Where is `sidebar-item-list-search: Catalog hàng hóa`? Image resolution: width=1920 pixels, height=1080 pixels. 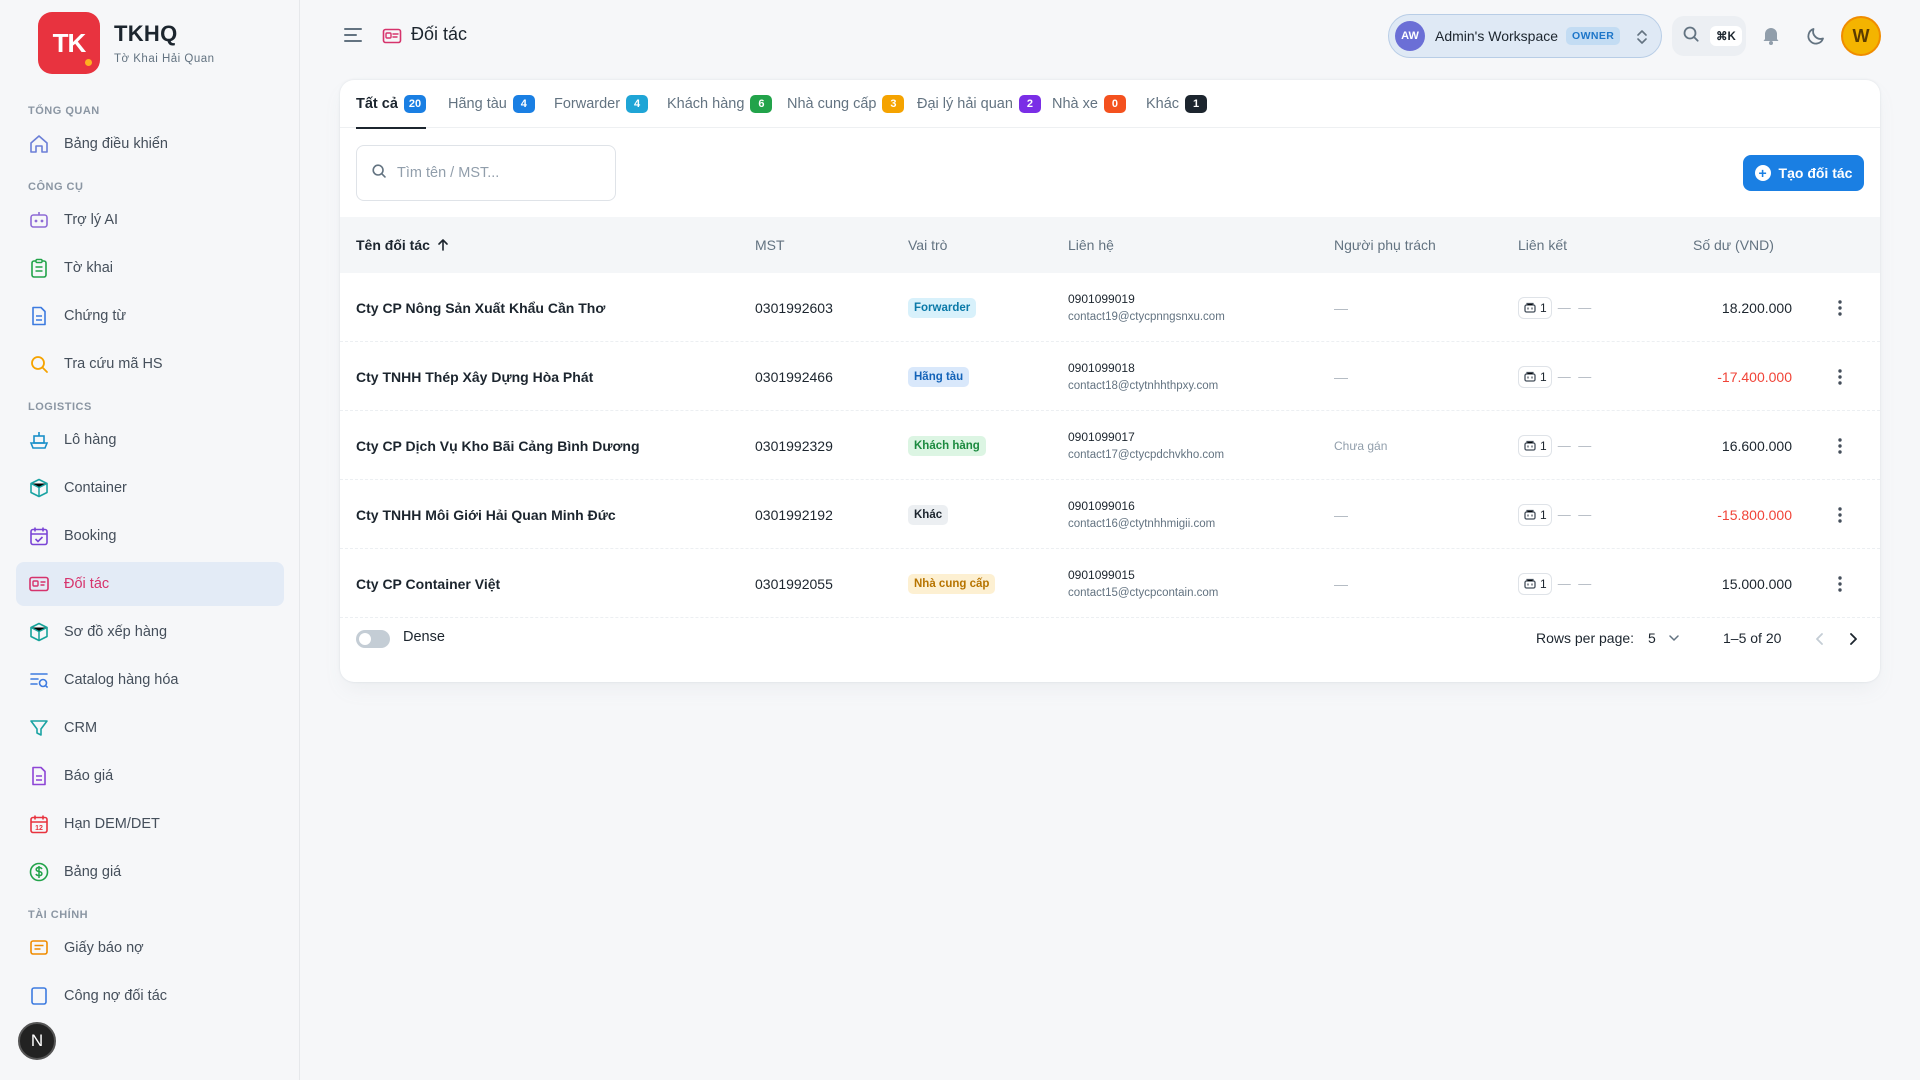 sidebar-item-list-search: Catalog hàng hóa is located at coordinates (150, 680).